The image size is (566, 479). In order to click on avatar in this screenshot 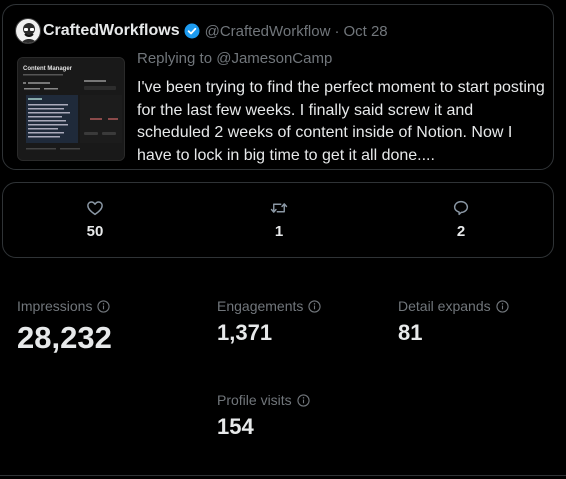, I will do `click(28, 31)`.